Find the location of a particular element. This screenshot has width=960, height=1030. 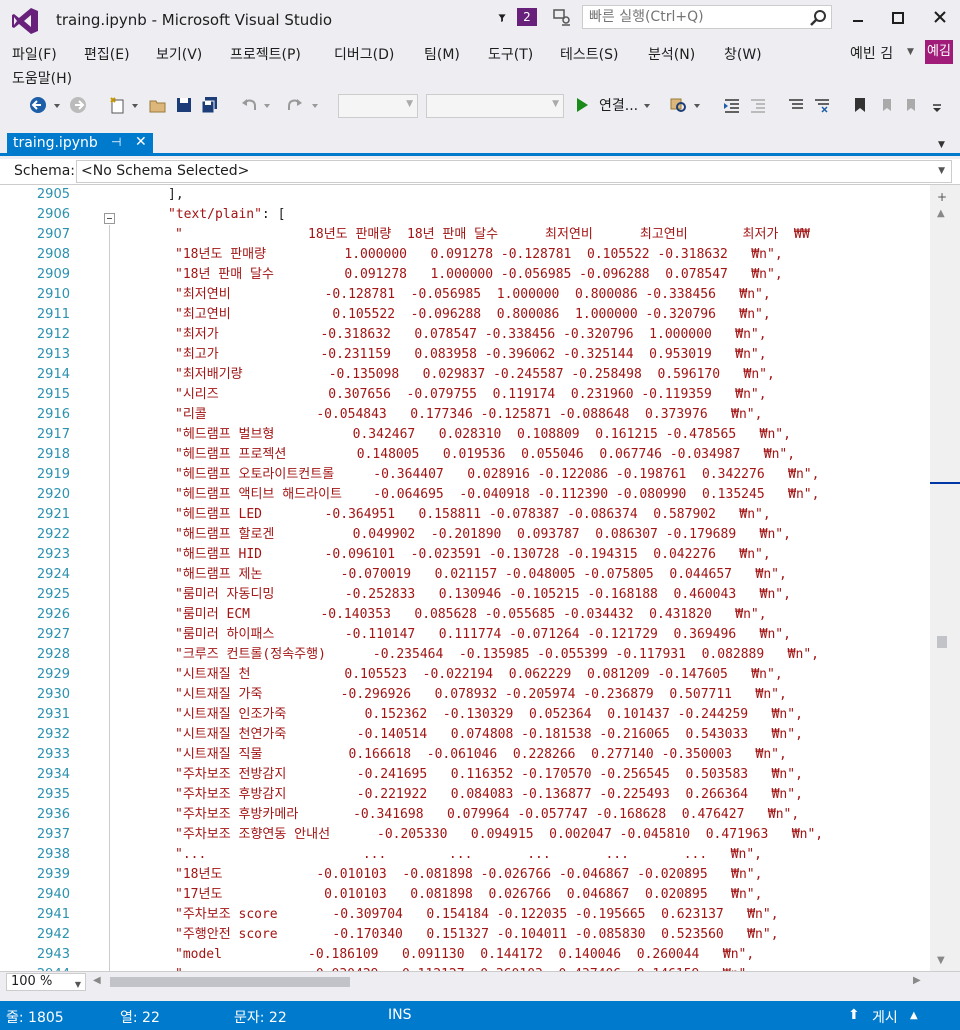

close-icon: ✕ is located at coordinates (141, 142).